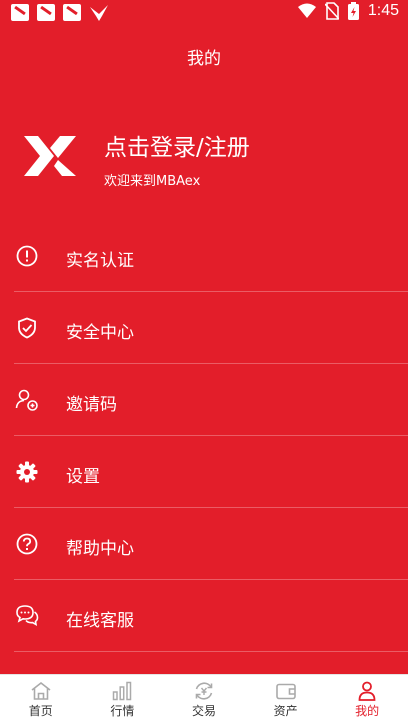 Image resolution: width=408 pixels, height=722 pixels. What do you see at coordinates (177, 145) in the screenshot?
I see `login-register-link: 点击登录/注册` at bounding box center [177, 145].